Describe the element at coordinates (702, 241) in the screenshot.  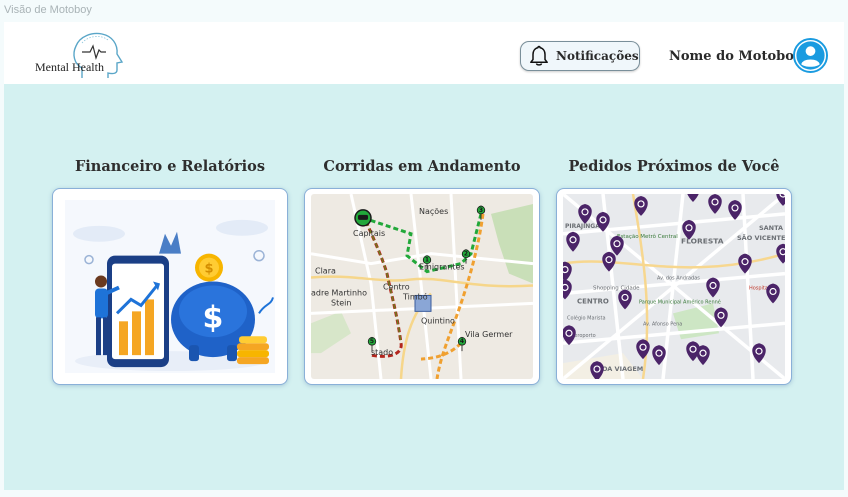
I see `map-label: FLORESTA` at that location.